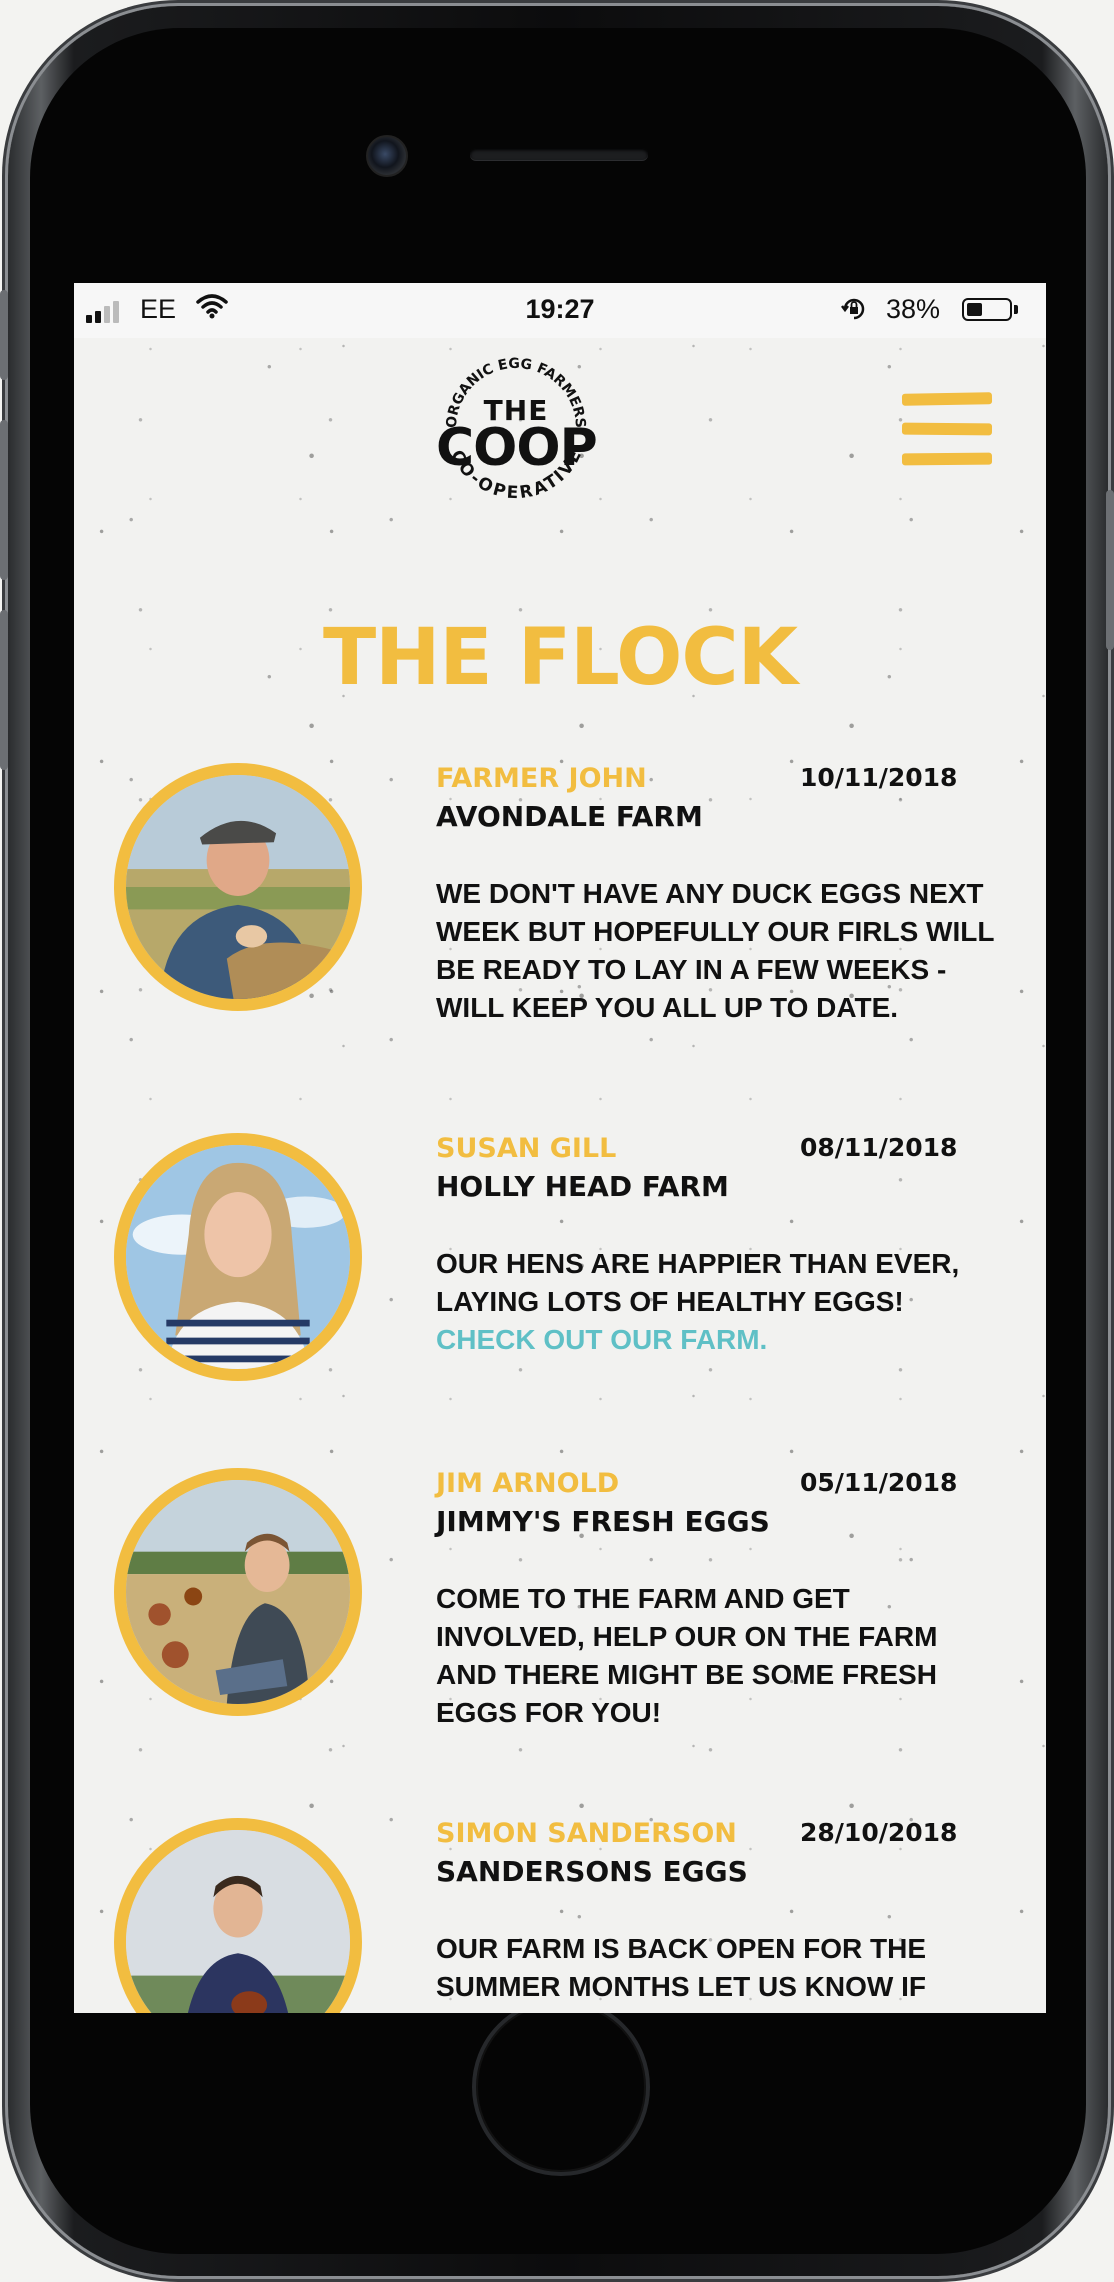 This screenshot has width=1114, height=2282. I want to click on farmer-name: SUSAN GILL, so click(526, 1148).